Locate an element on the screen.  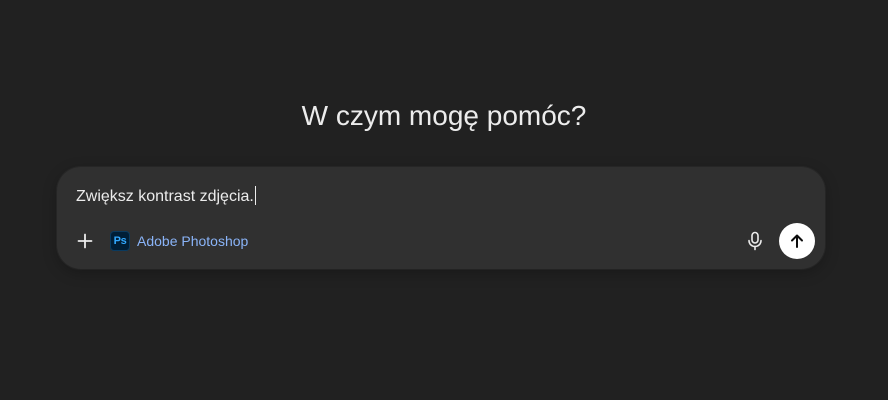
prompt-input-text: Zwiększ kontrast zdjęcia. is located at coordinates (165, 196).